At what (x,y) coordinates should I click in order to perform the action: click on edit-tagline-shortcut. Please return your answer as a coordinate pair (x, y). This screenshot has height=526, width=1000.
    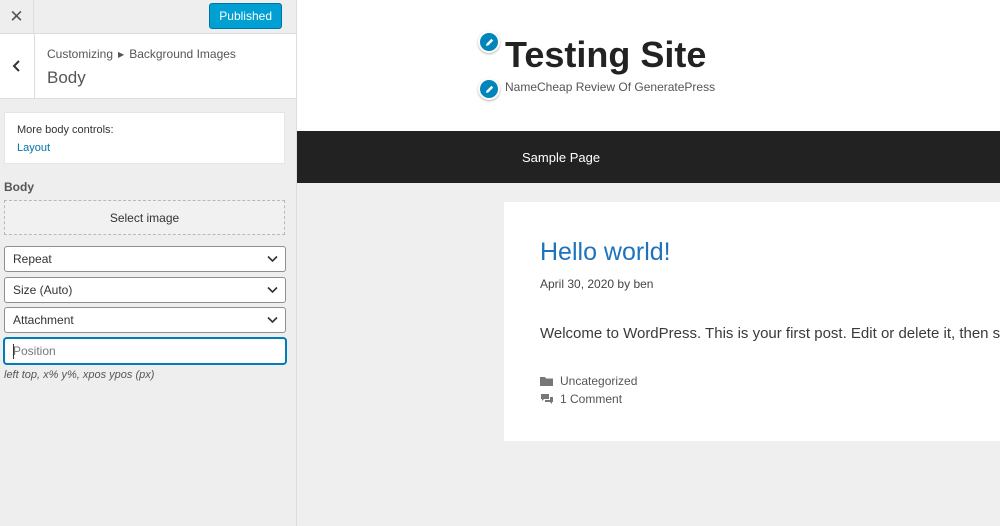
    Looking at the image, I should click on (489, 89).